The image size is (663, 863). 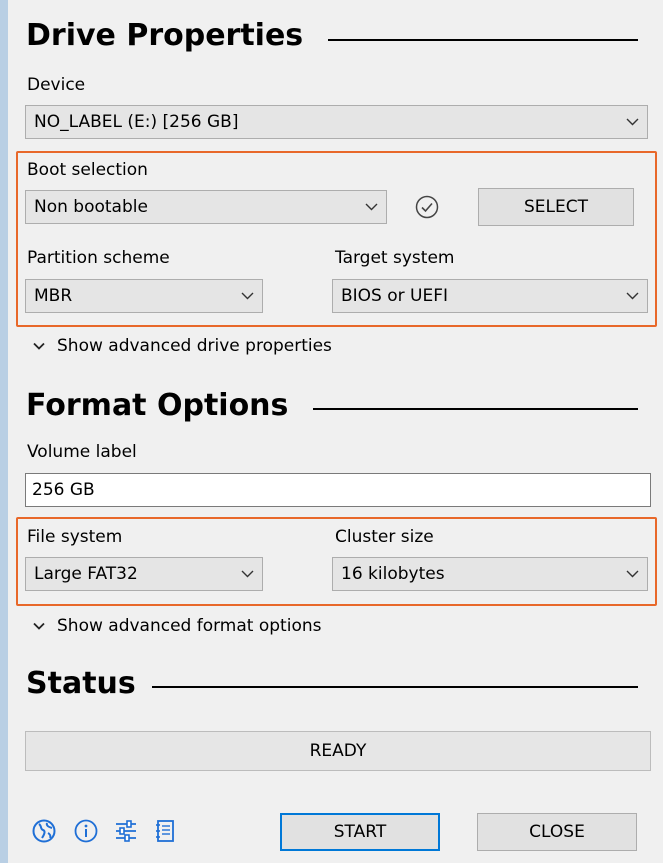 What do you see at coordinates (126, 831) in the screenshot?
I see `settings-sliders-icon` at bounding box center [126, 831].